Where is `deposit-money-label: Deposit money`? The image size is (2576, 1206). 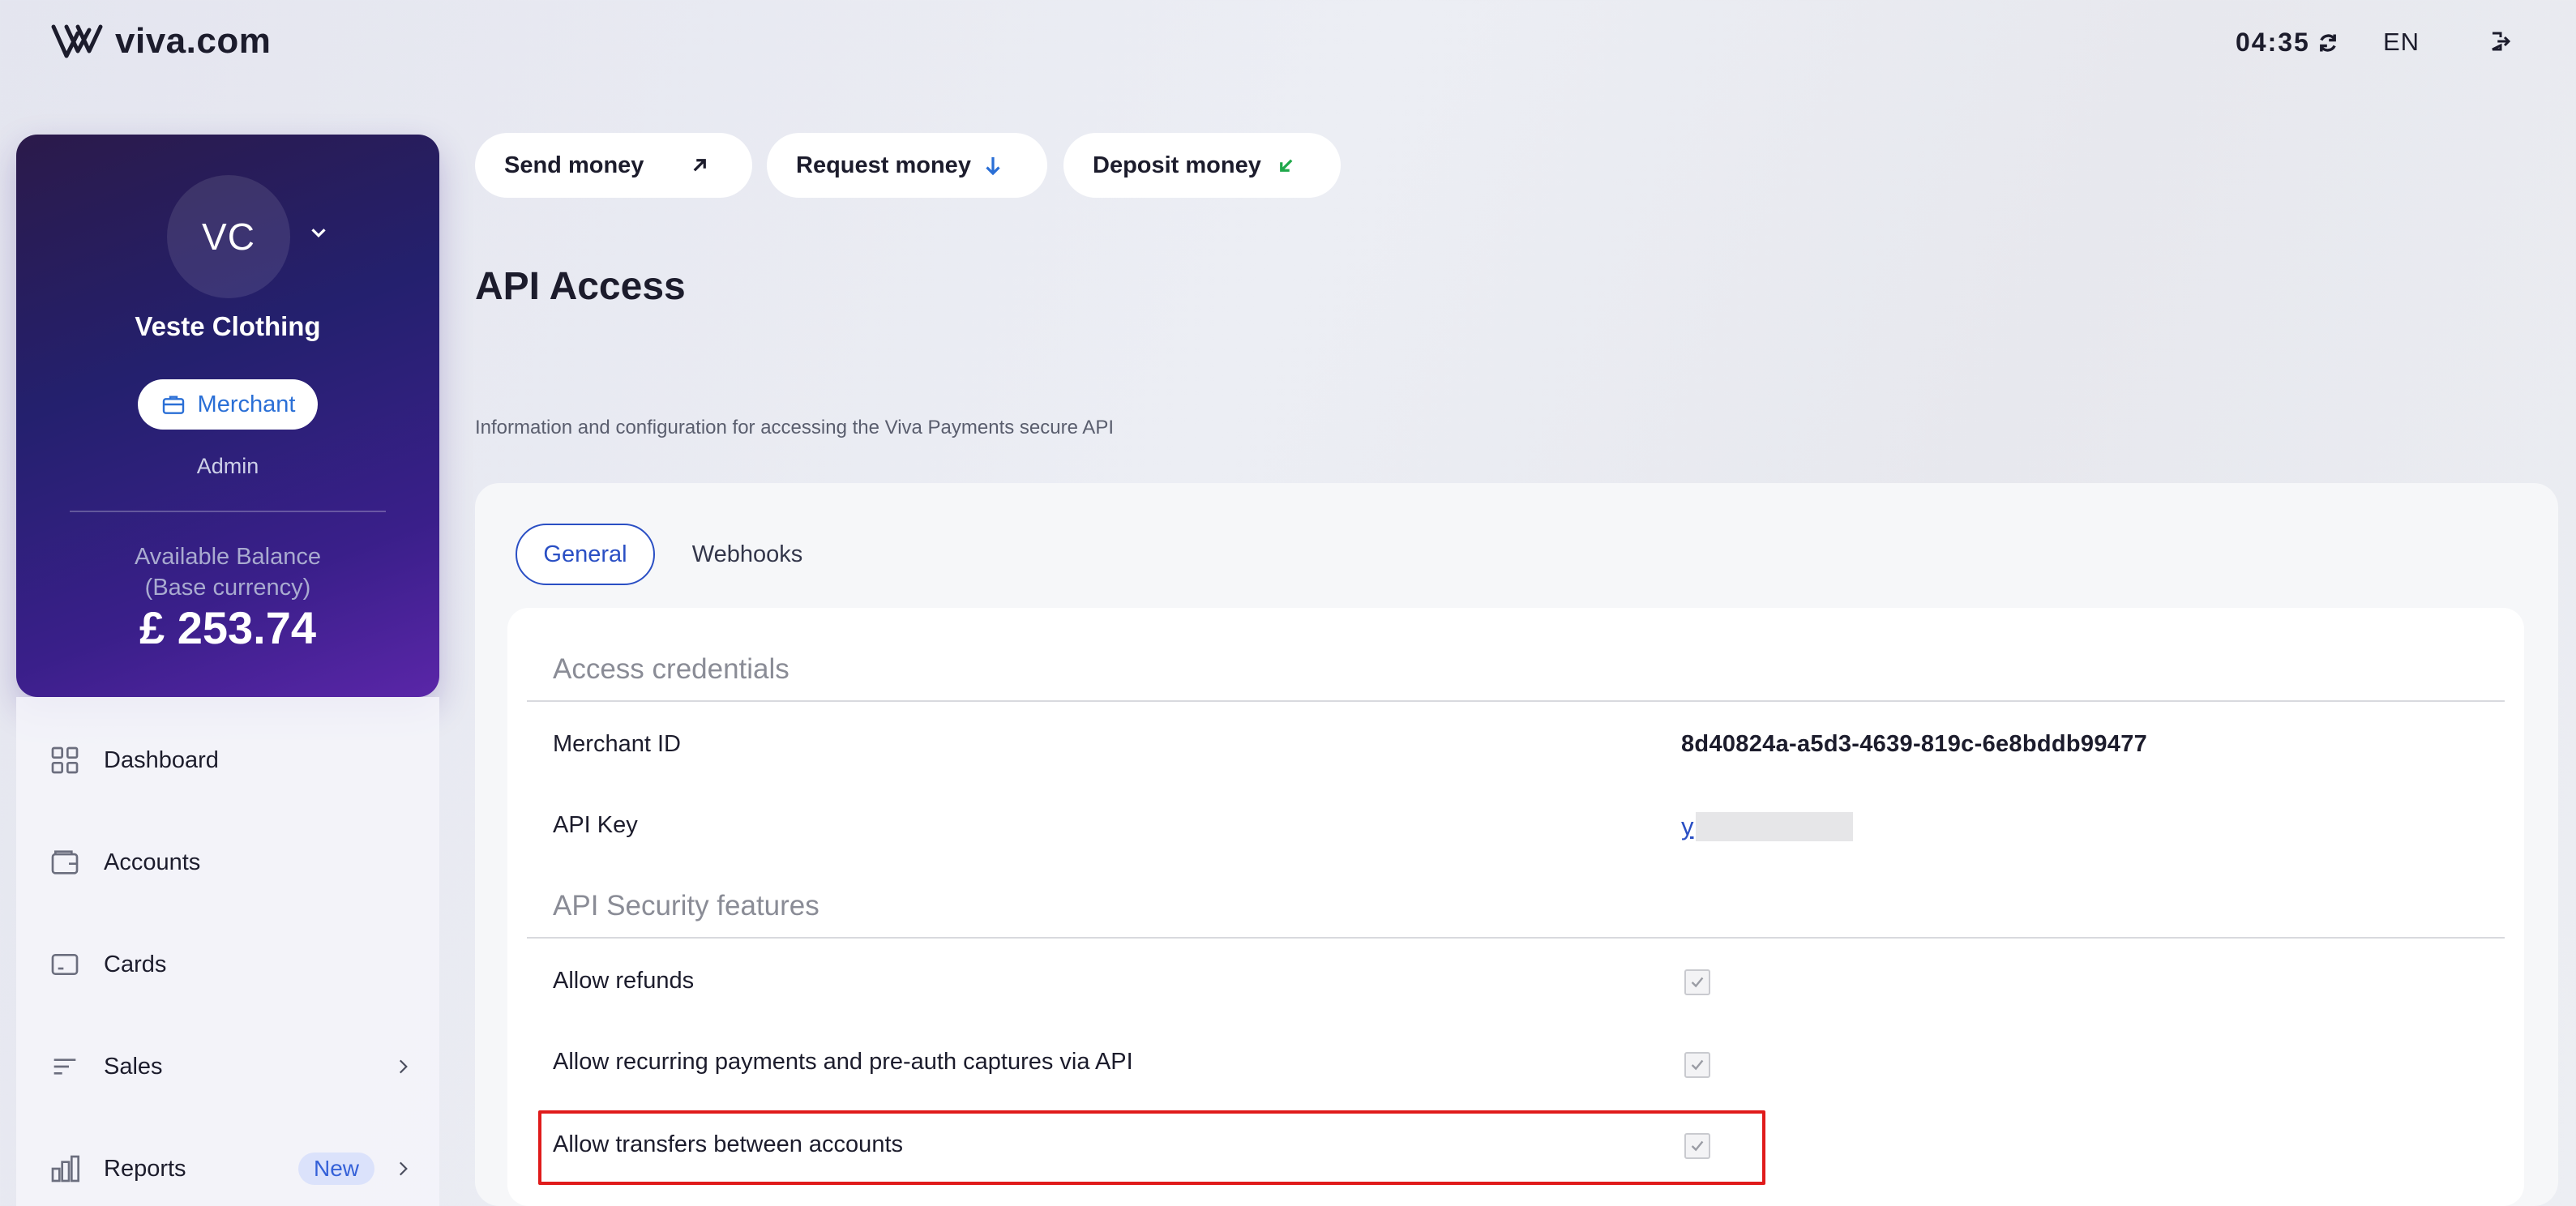
deposit-money-label: Deposit money is located at coordinates (1177, 165).